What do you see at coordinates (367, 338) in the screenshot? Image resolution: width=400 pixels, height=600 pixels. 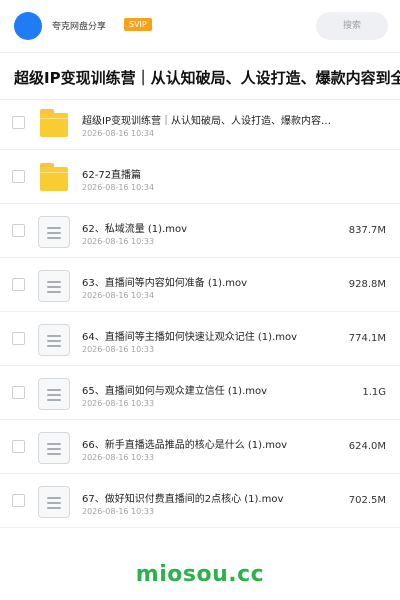 I see `file-size: 774.1M` at bounding box center [367, 338].